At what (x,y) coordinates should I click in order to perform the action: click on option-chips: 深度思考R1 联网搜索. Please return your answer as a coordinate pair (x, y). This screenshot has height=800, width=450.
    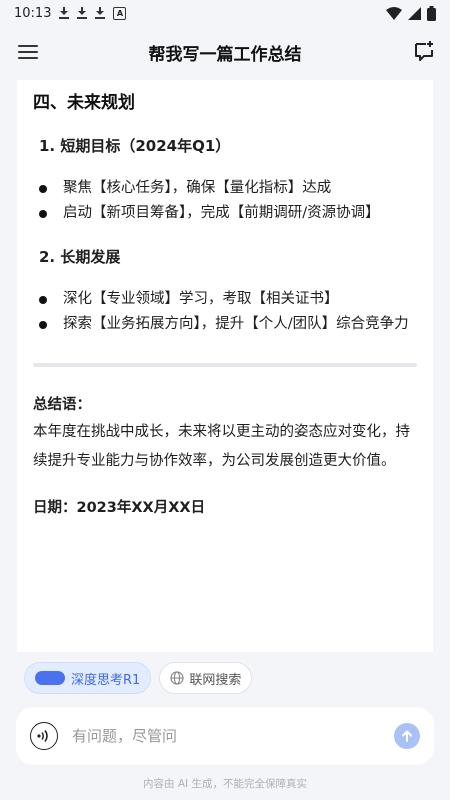
    Looking at the image, I should click on (138, 678).